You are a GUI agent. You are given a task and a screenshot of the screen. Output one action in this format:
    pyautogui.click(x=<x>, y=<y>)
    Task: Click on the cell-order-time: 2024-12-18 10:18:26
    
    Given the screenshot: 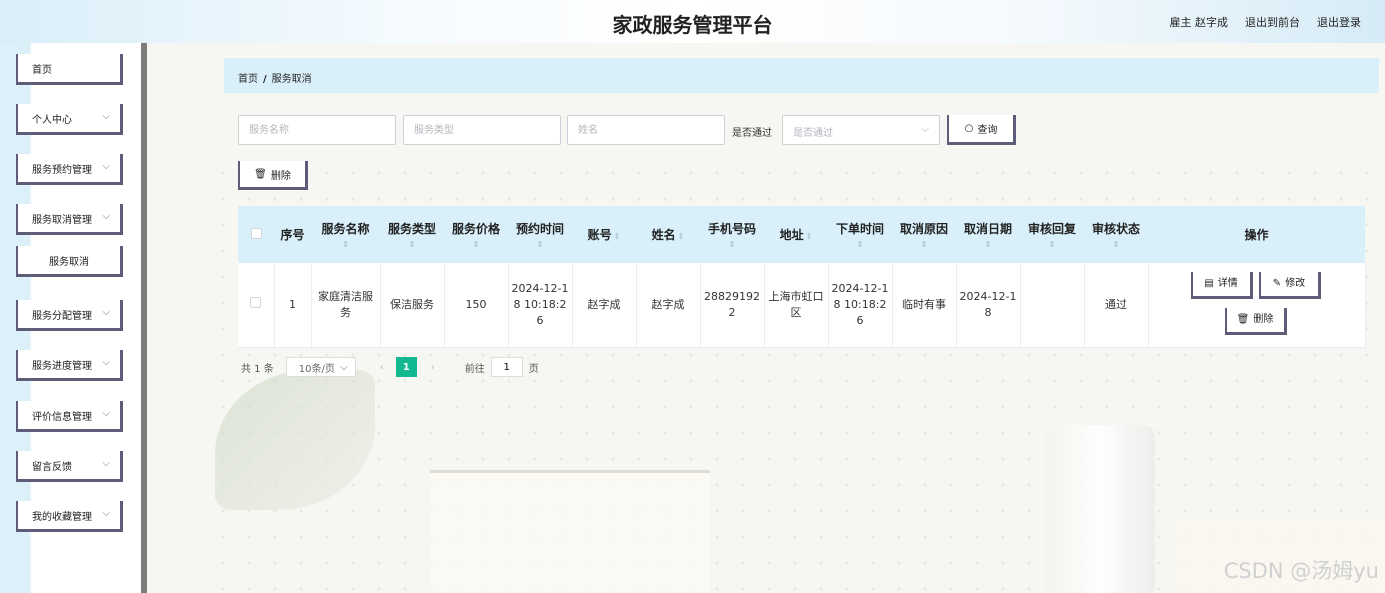 What is the action you would take?
    pyautogui.click(x=860, y=305)
    